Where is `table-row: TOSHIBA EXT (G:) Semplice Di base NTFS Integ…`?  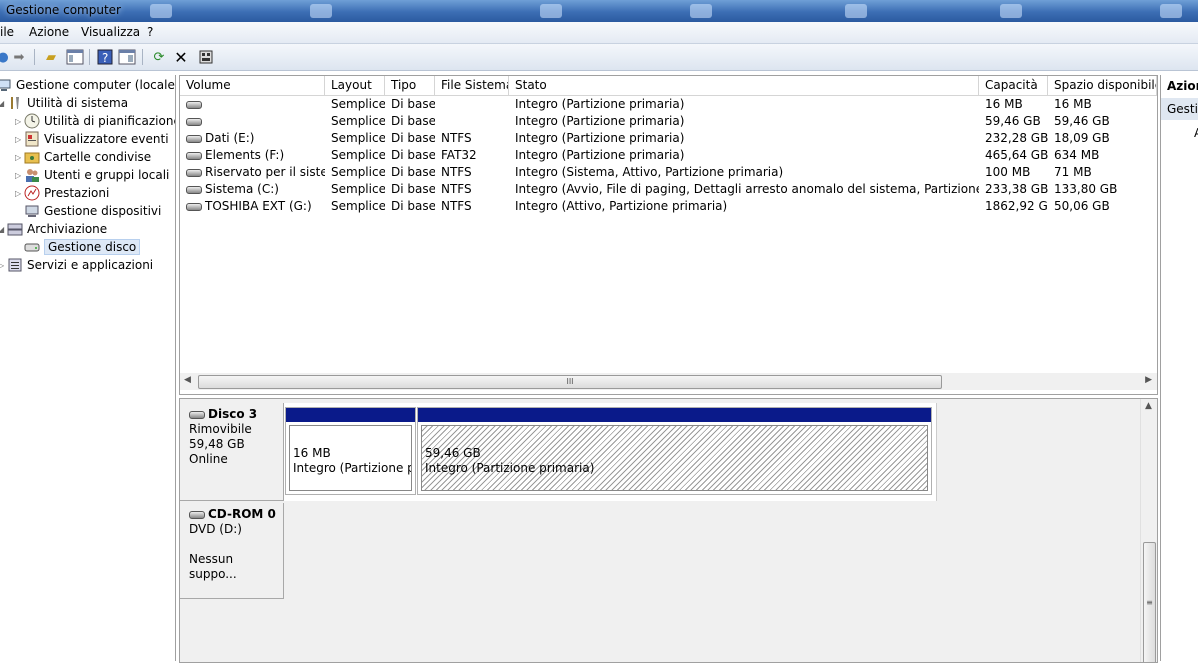 table-row: TOSHIBA EXT (G:) Semplice Di base NTFS Integ… is located at coordinates (668, 206).